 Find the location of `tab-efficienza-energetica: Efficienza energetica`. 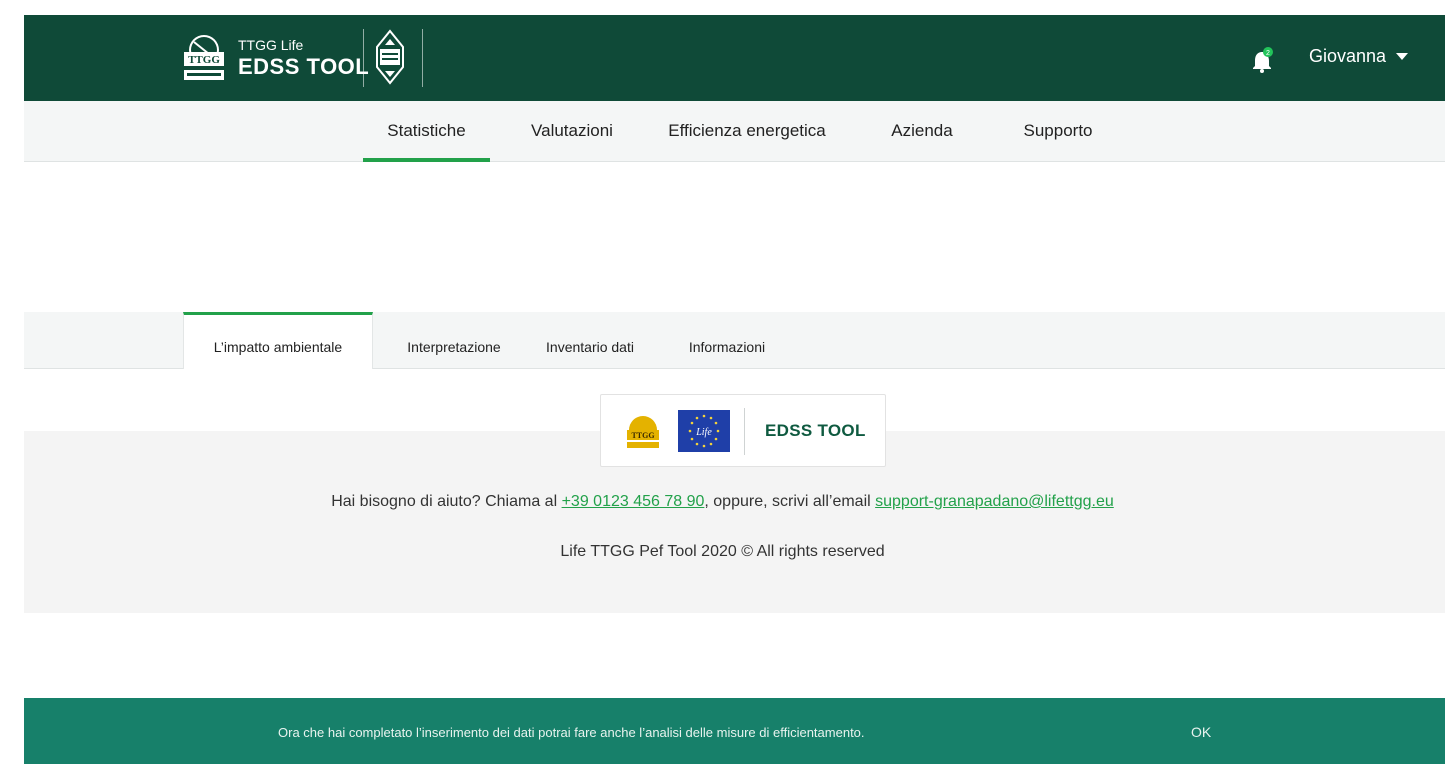

tab-efficienza-energetica: Efficienza energetica is located at coordinates (747, 131).